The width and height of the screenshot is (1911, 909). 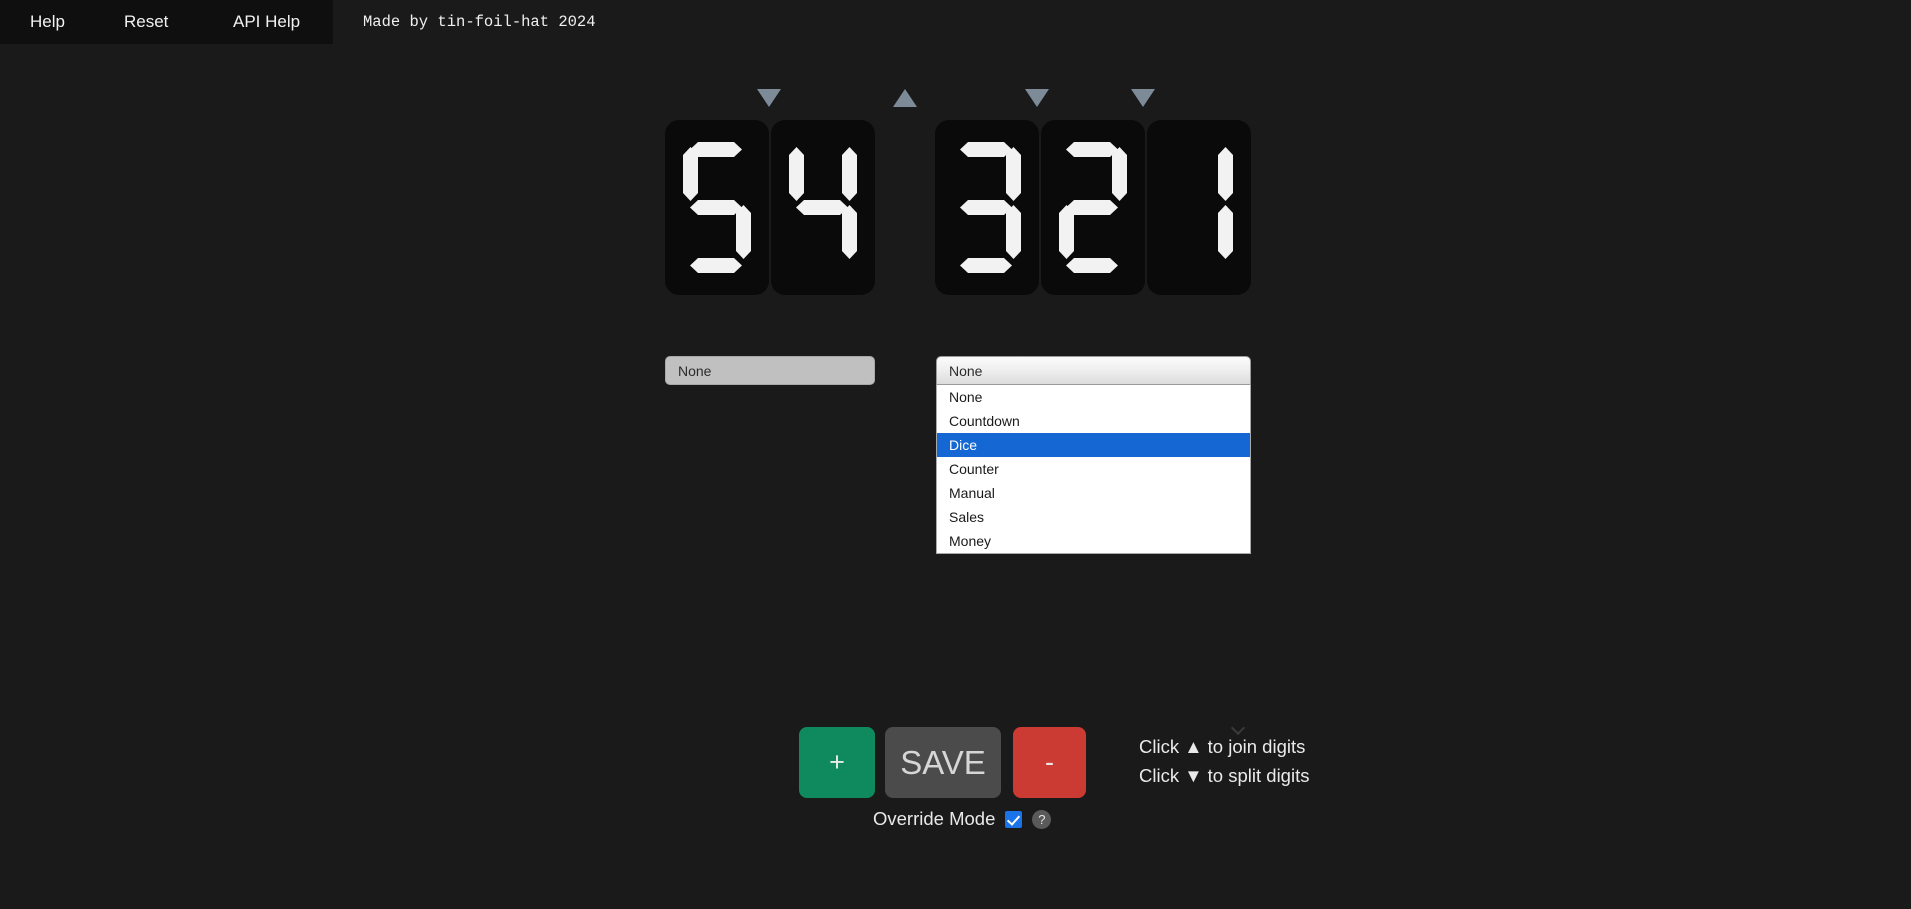 What do you see at coordinates (770, 370) in the screenshot?
I see `mode-select-left: NoneCountdownDiceCounterManualSalesMoney` at bounding box center [770, 370].